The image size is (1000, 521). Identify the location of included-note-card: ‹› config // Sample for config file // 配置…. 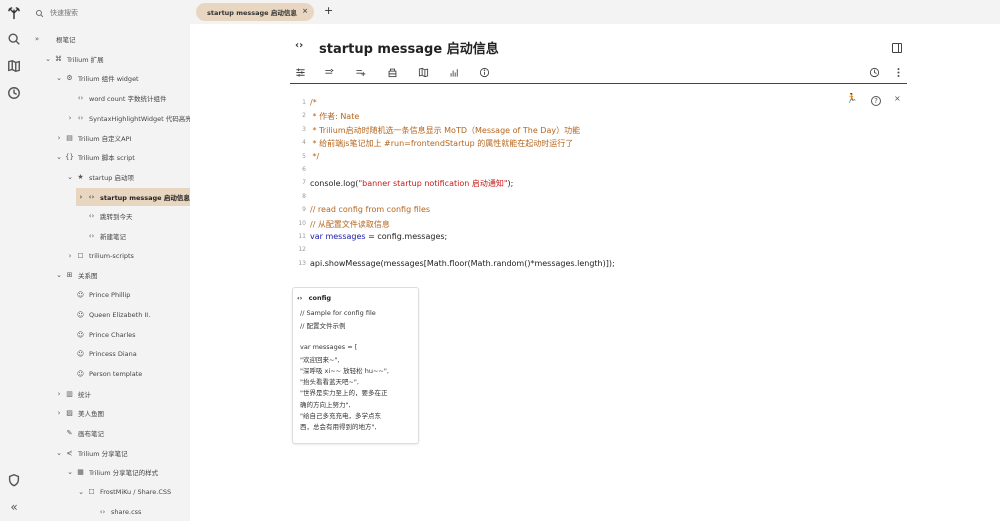
(355, 365).